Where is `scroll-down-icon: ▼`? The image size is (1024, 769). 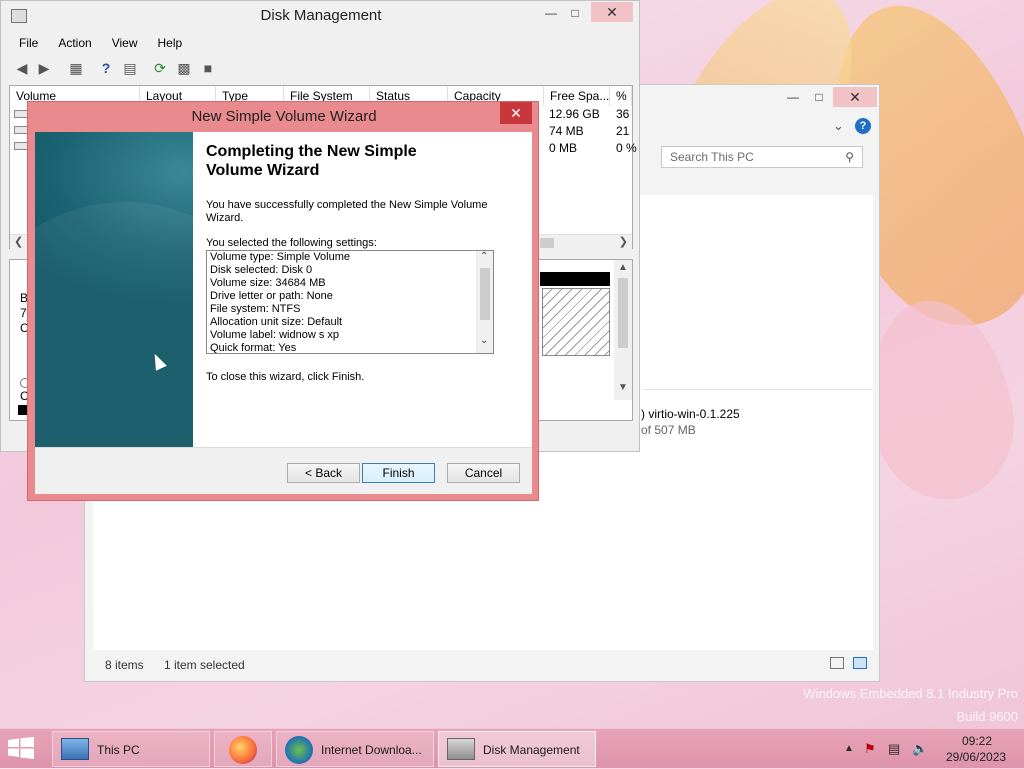 scroll-down-icon: ▼ is located at coordinates (623, 387).